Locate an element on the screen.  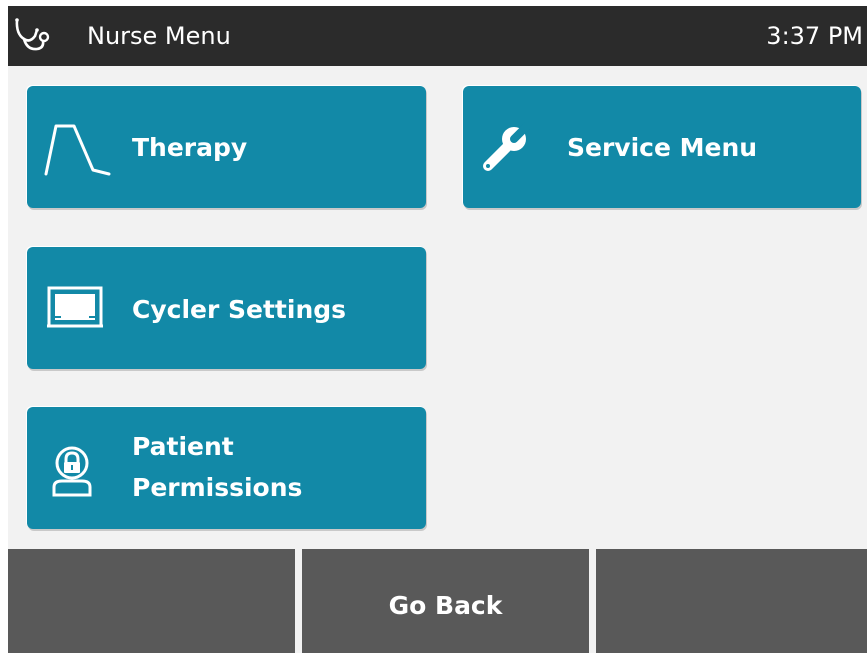
stethoscope-icon is located at coordinates (32, 34).